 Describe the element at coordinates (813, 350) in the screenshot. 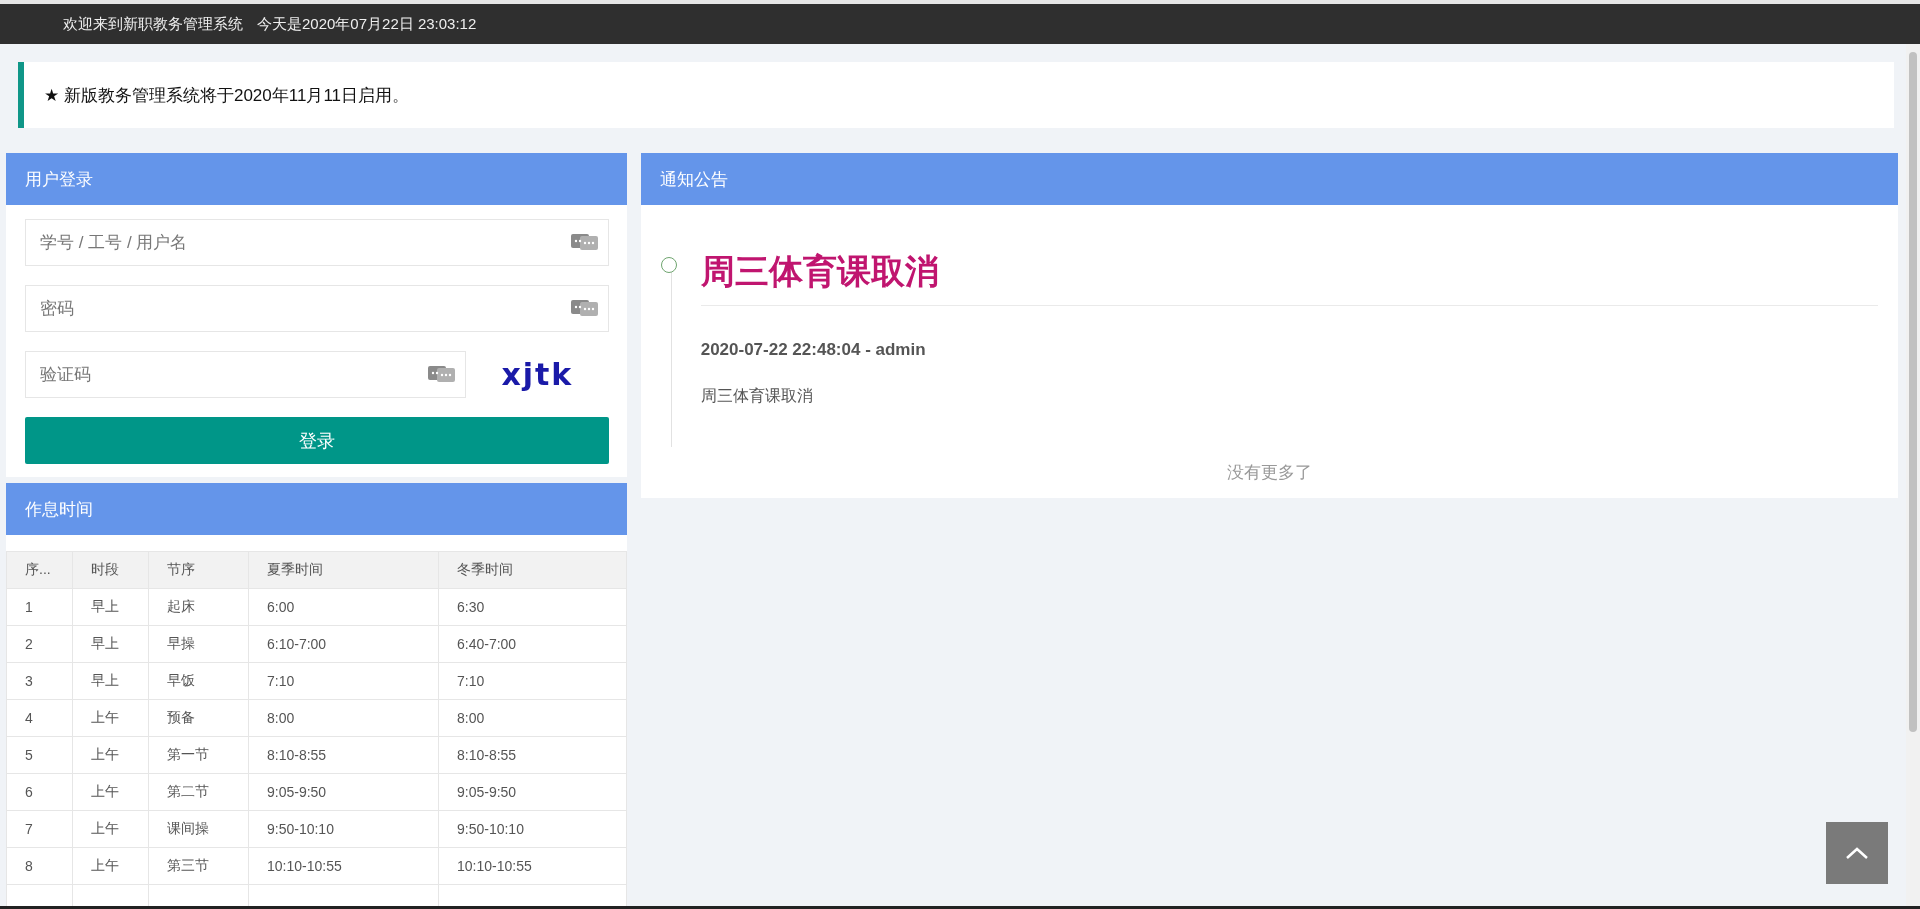

I see `notice-meta: 2020-07-22 22:48:04 - admin` at that location.